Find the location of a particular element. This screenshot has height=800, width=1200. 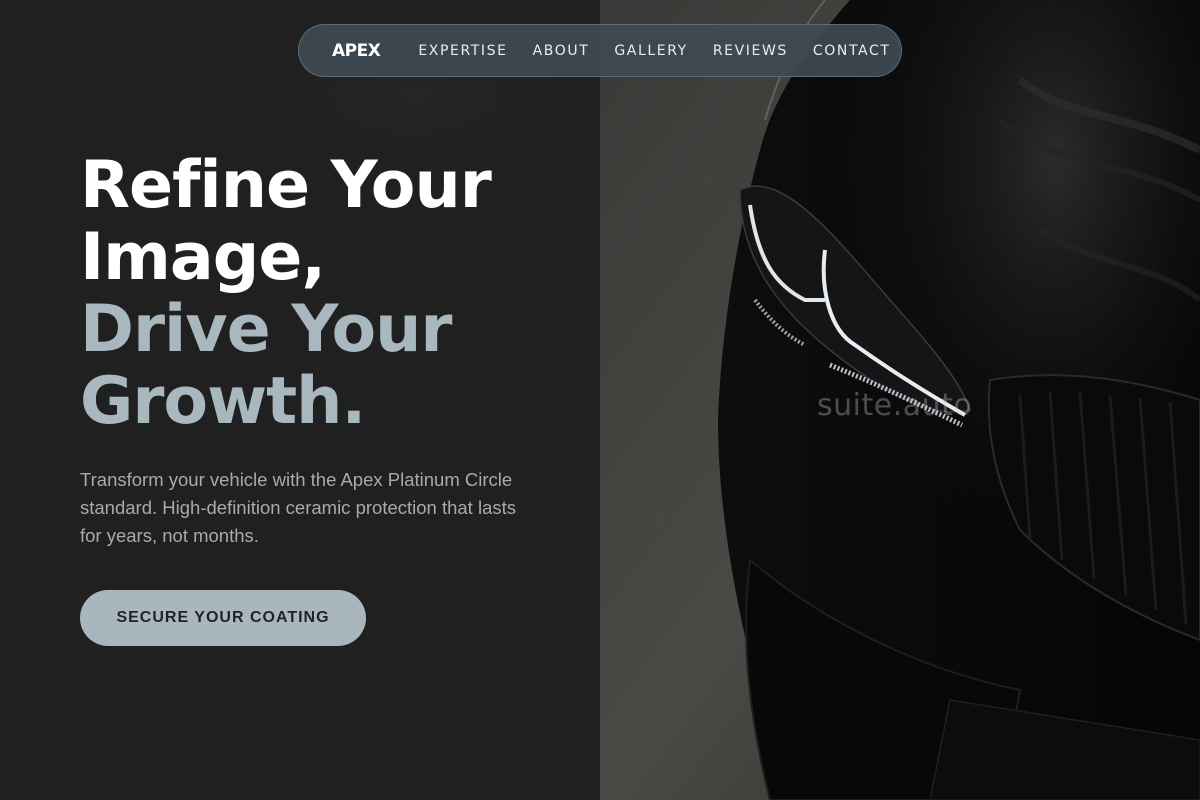

secure-coating-button: SECURE YOUR COATING is located at coordinates (223, 618).